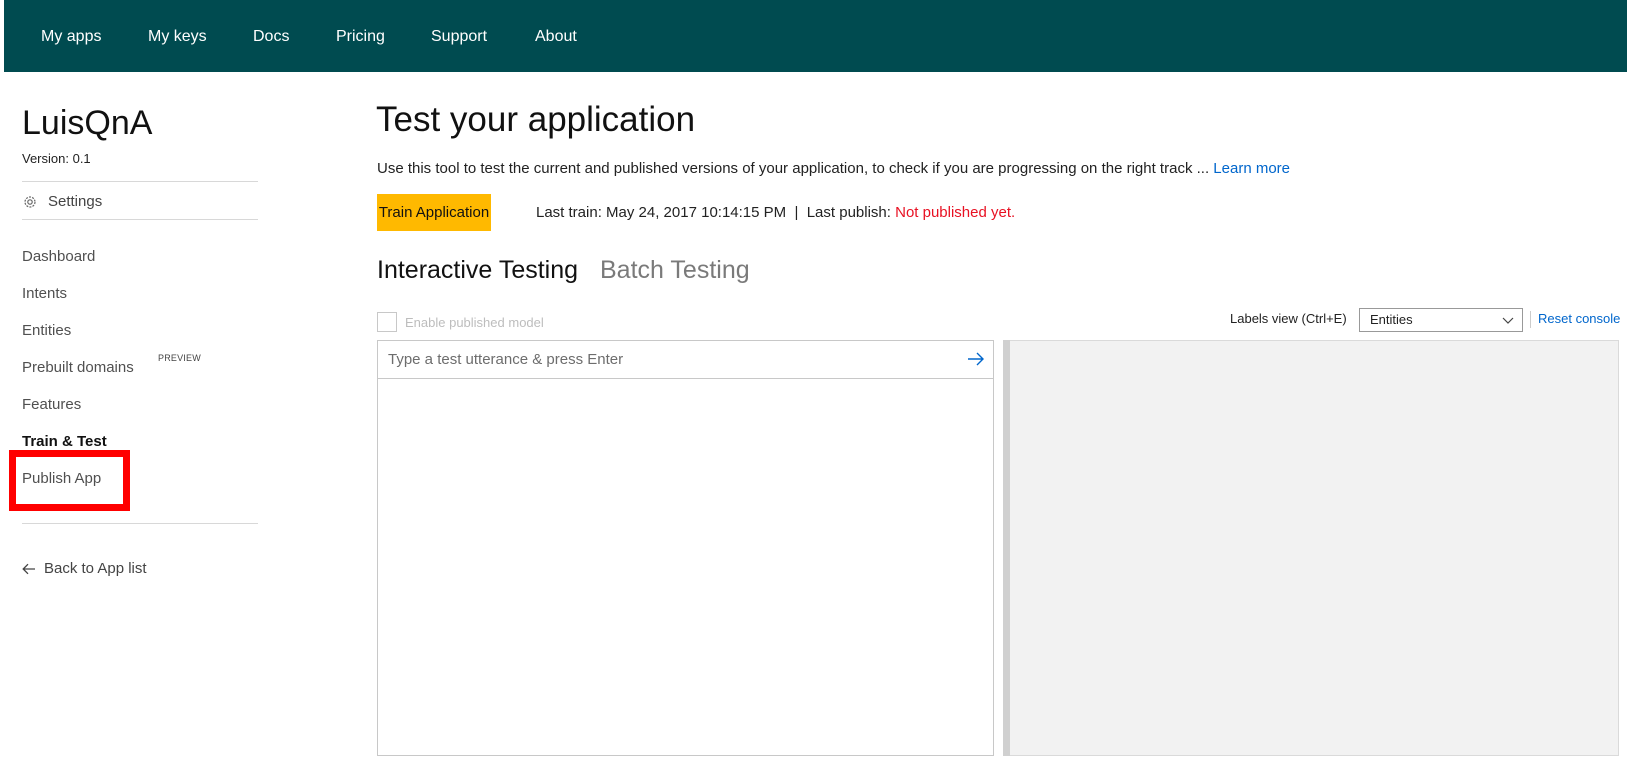 The height and width of the screenshot is (767, 1627). I want to click on sidebar-item-entities: Entities, so click(46, 330).